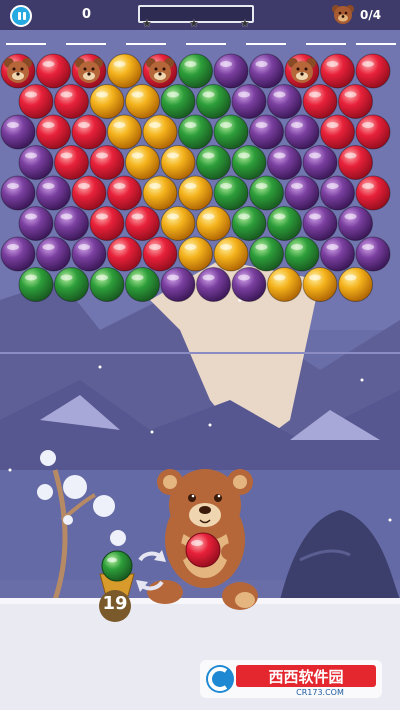  I want to click on star-progress-bar: ★ ★ ★, so click(196, 17).